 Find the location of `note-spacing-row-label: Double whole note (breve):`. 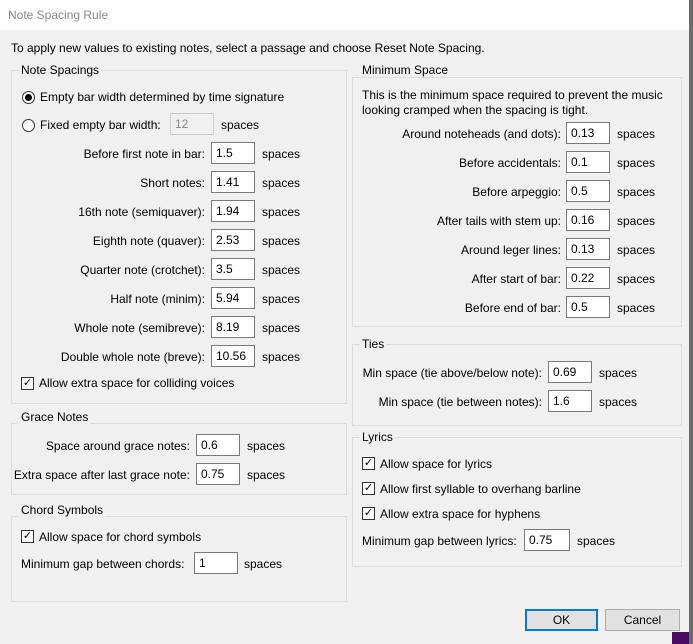

note-spacing-row-label: Double whole note (breve): is located at coordinates (132, 357).